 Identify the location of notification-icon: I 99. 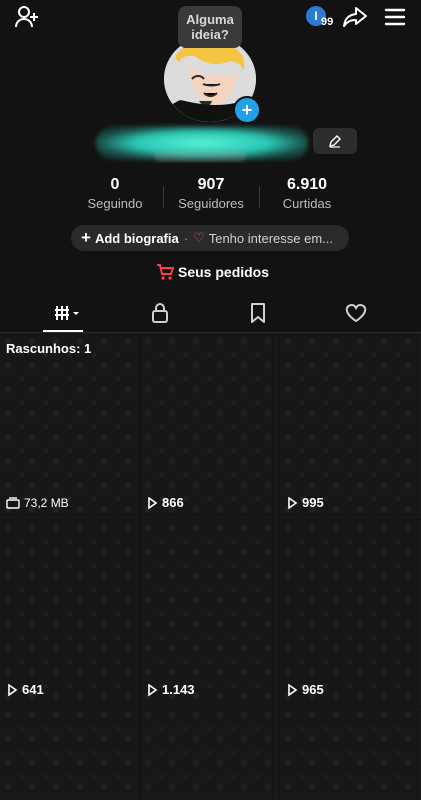
(321, 18).